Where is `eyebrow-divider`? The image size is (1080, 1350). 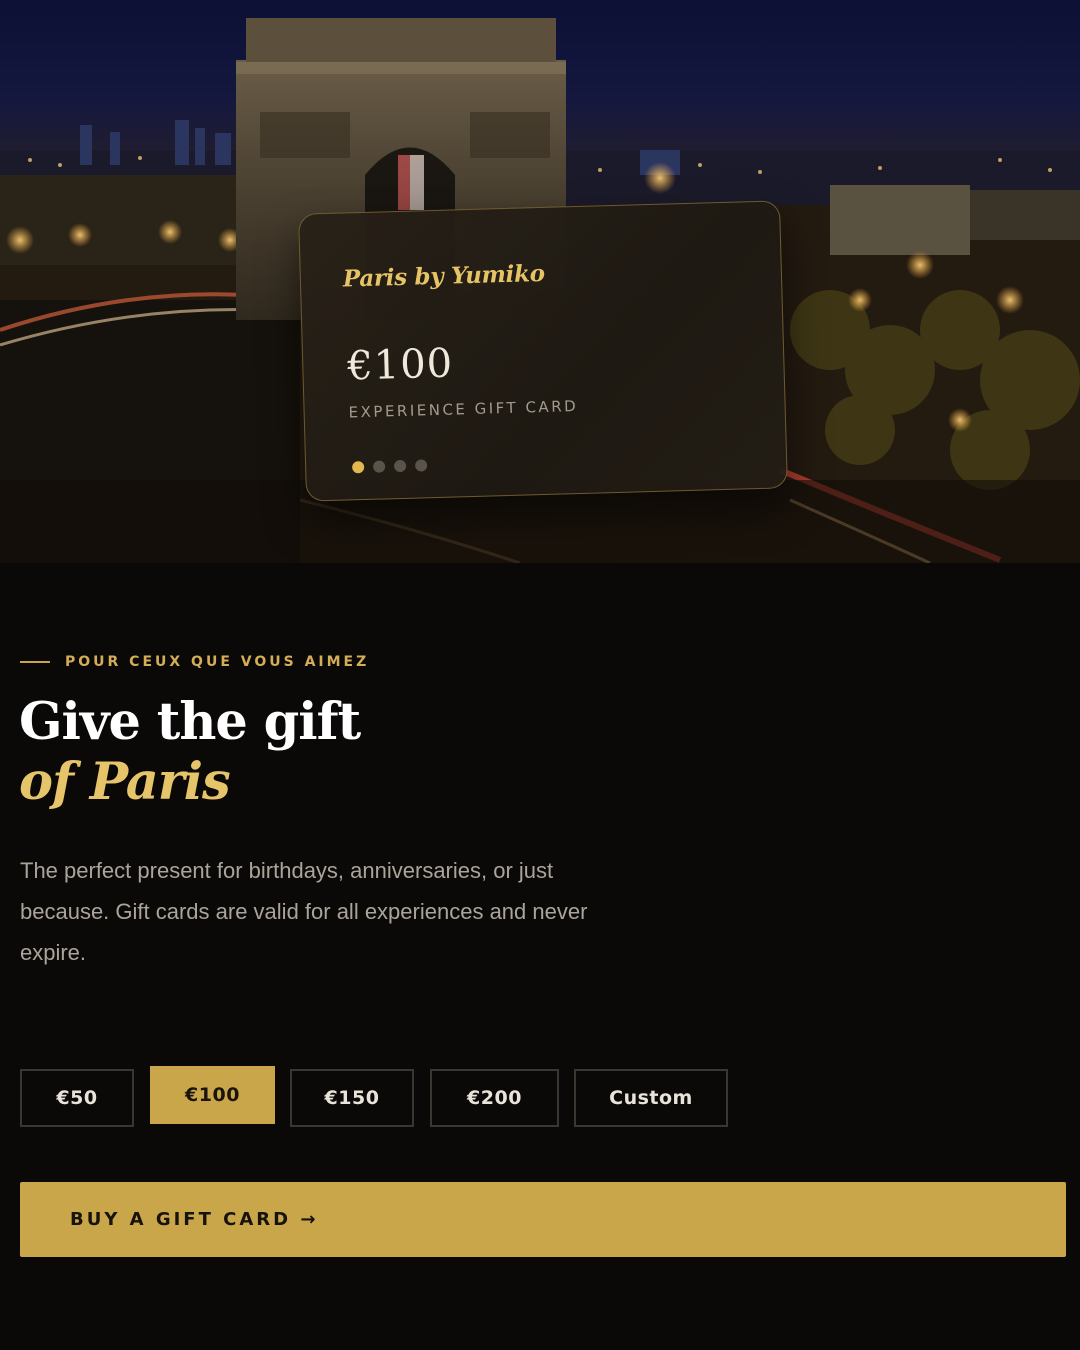
eyebrow-divider is located at coordinates (35, 662).